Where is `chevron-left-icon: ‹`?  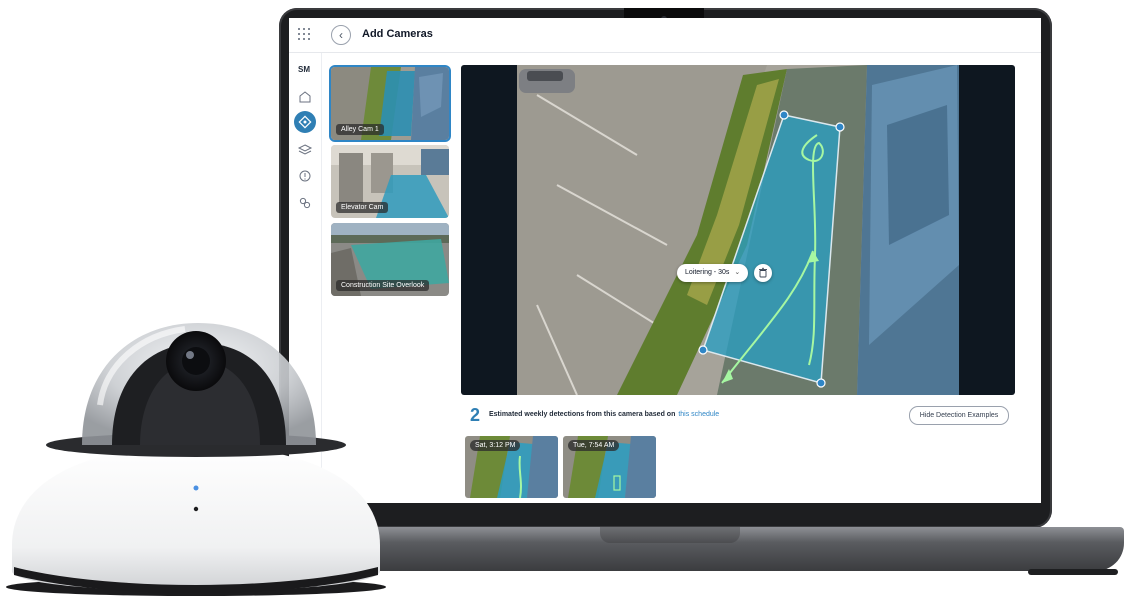
chevron-left-icon: ‹ is located at coordinates (341, 35).